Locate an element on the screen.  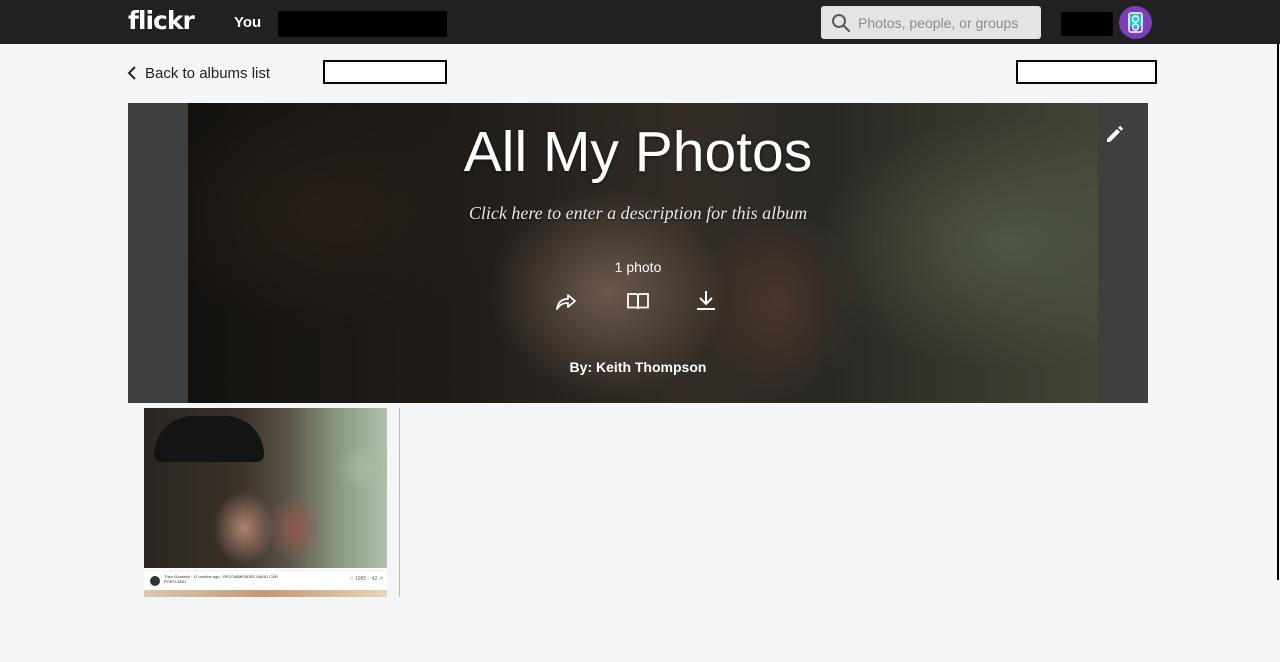
album-title: All My Photos is located at coordinates (638, 152).